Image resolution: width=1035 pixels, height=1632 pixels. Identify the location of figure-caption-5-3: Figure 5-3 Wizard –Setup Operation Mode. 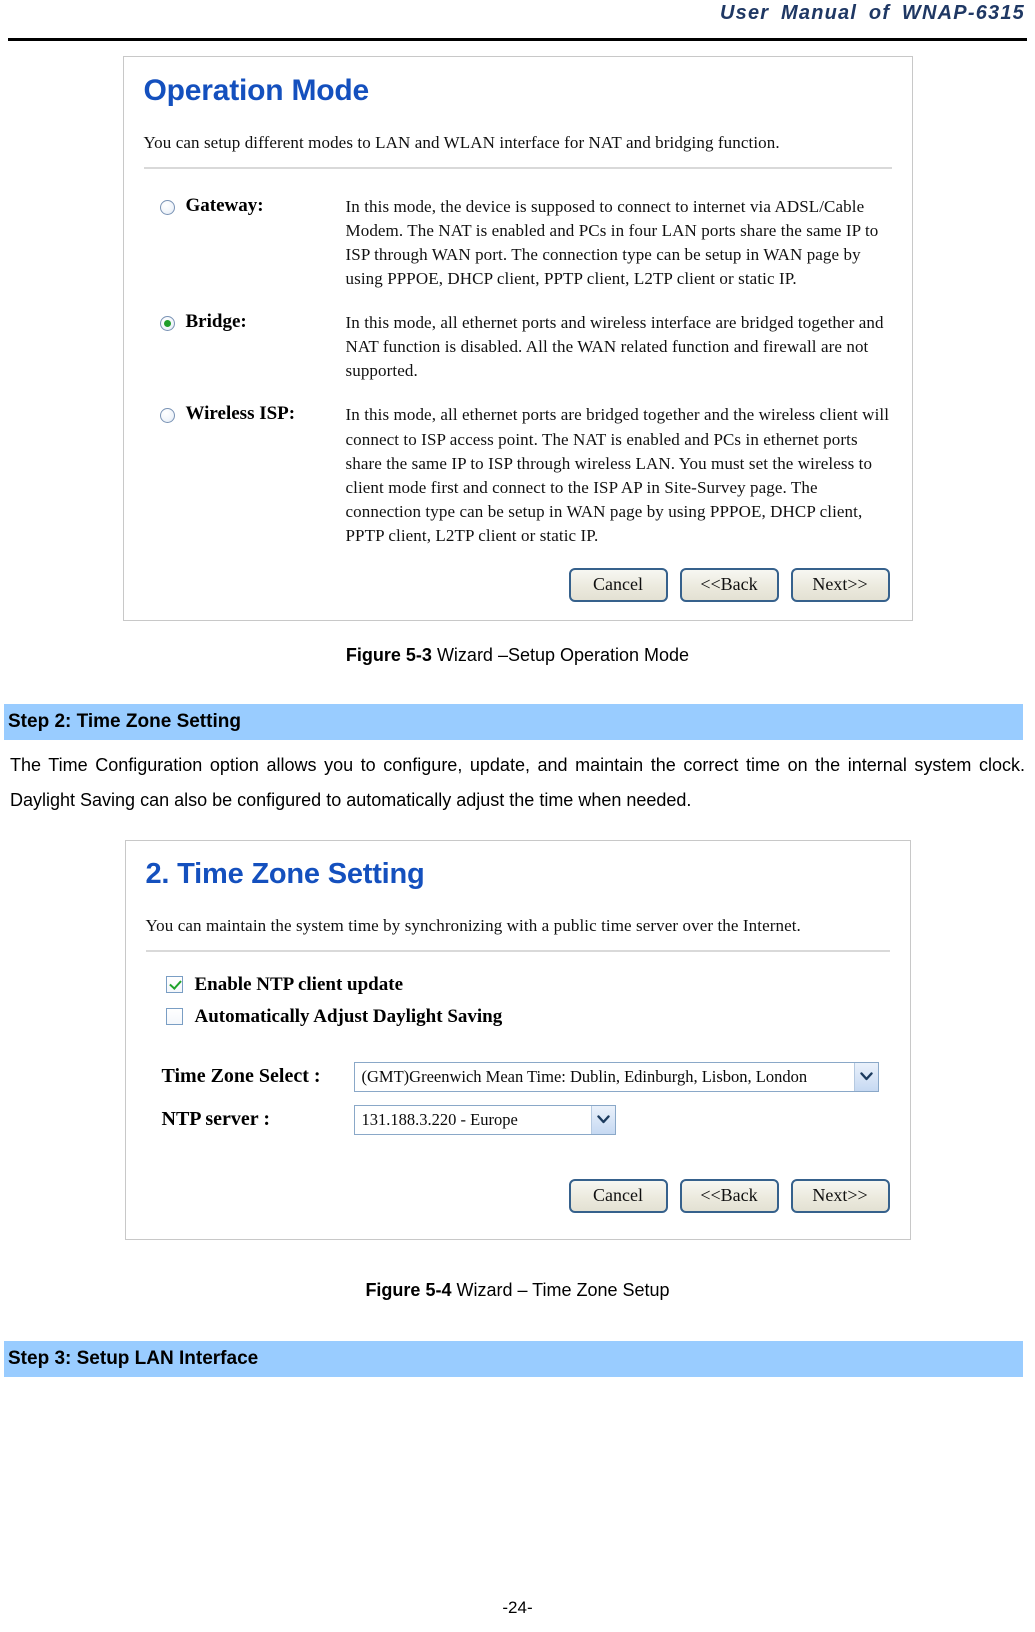
(517, 655).